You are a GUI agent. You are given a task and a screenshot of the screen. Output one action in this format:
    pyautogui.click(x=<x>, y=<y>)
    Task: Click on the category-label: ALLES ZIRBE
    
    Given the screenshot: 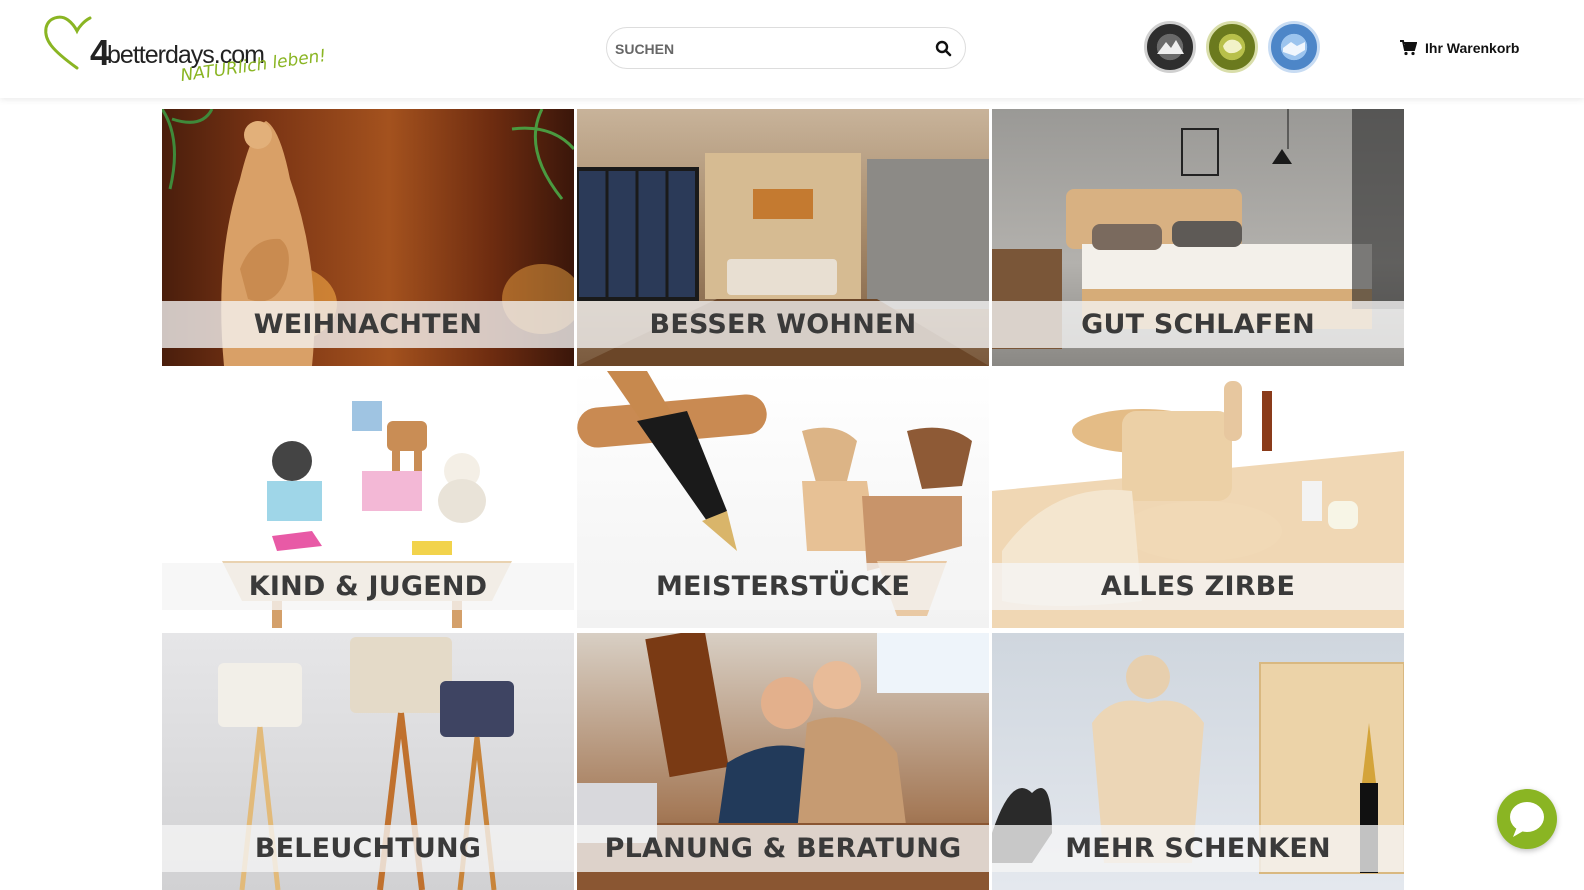 What is the action you would take?
    pyautogui.click(x=1198, y=586)
    